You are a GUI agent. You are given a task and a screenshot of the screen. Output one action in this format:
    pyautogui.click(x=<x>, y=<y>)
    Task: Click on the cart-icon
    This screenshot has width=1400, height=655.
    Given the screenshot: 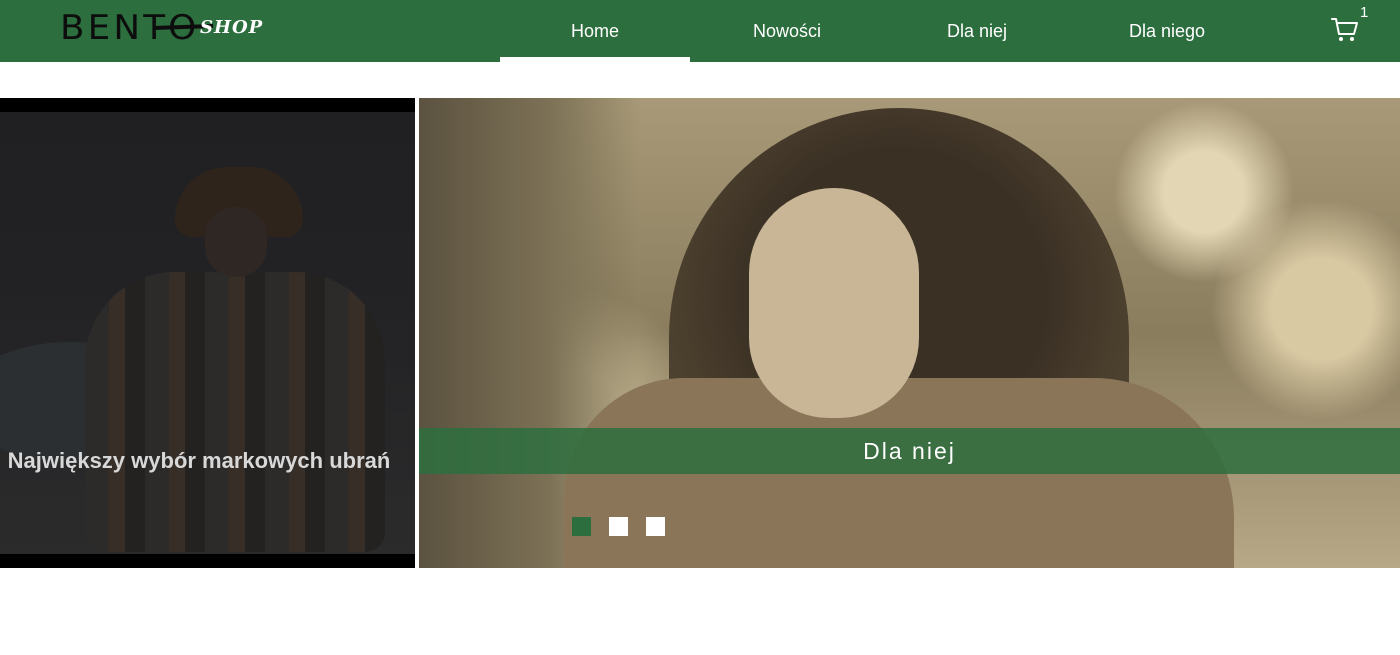 What is the action you would take?
    pyautogui.click(x=1345, y=30)
    